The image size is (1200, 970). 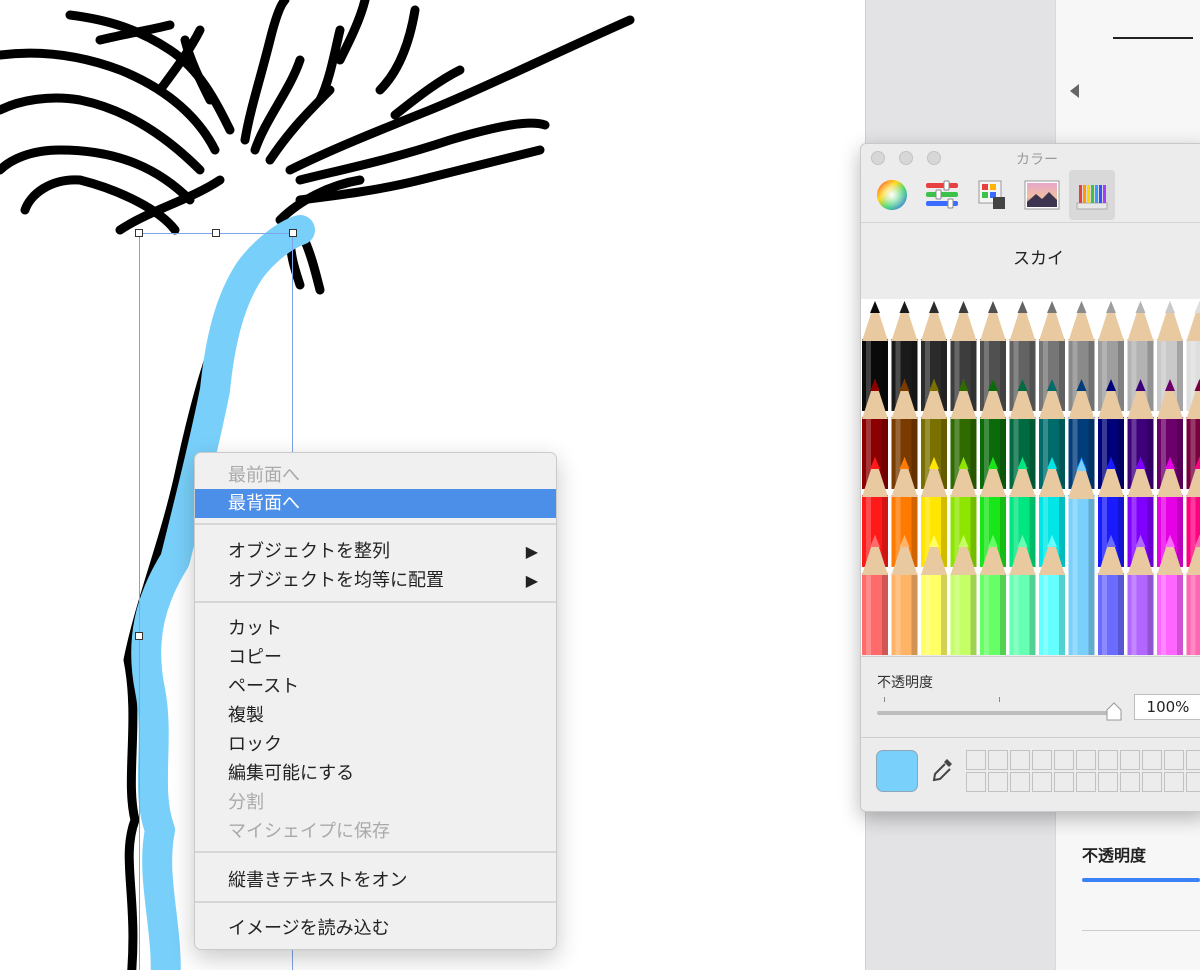 What do you see at coordinates (1167, 707) in the screenshot?
I see `opacity-value-field: 100%` at bounding box center [1167, 707].